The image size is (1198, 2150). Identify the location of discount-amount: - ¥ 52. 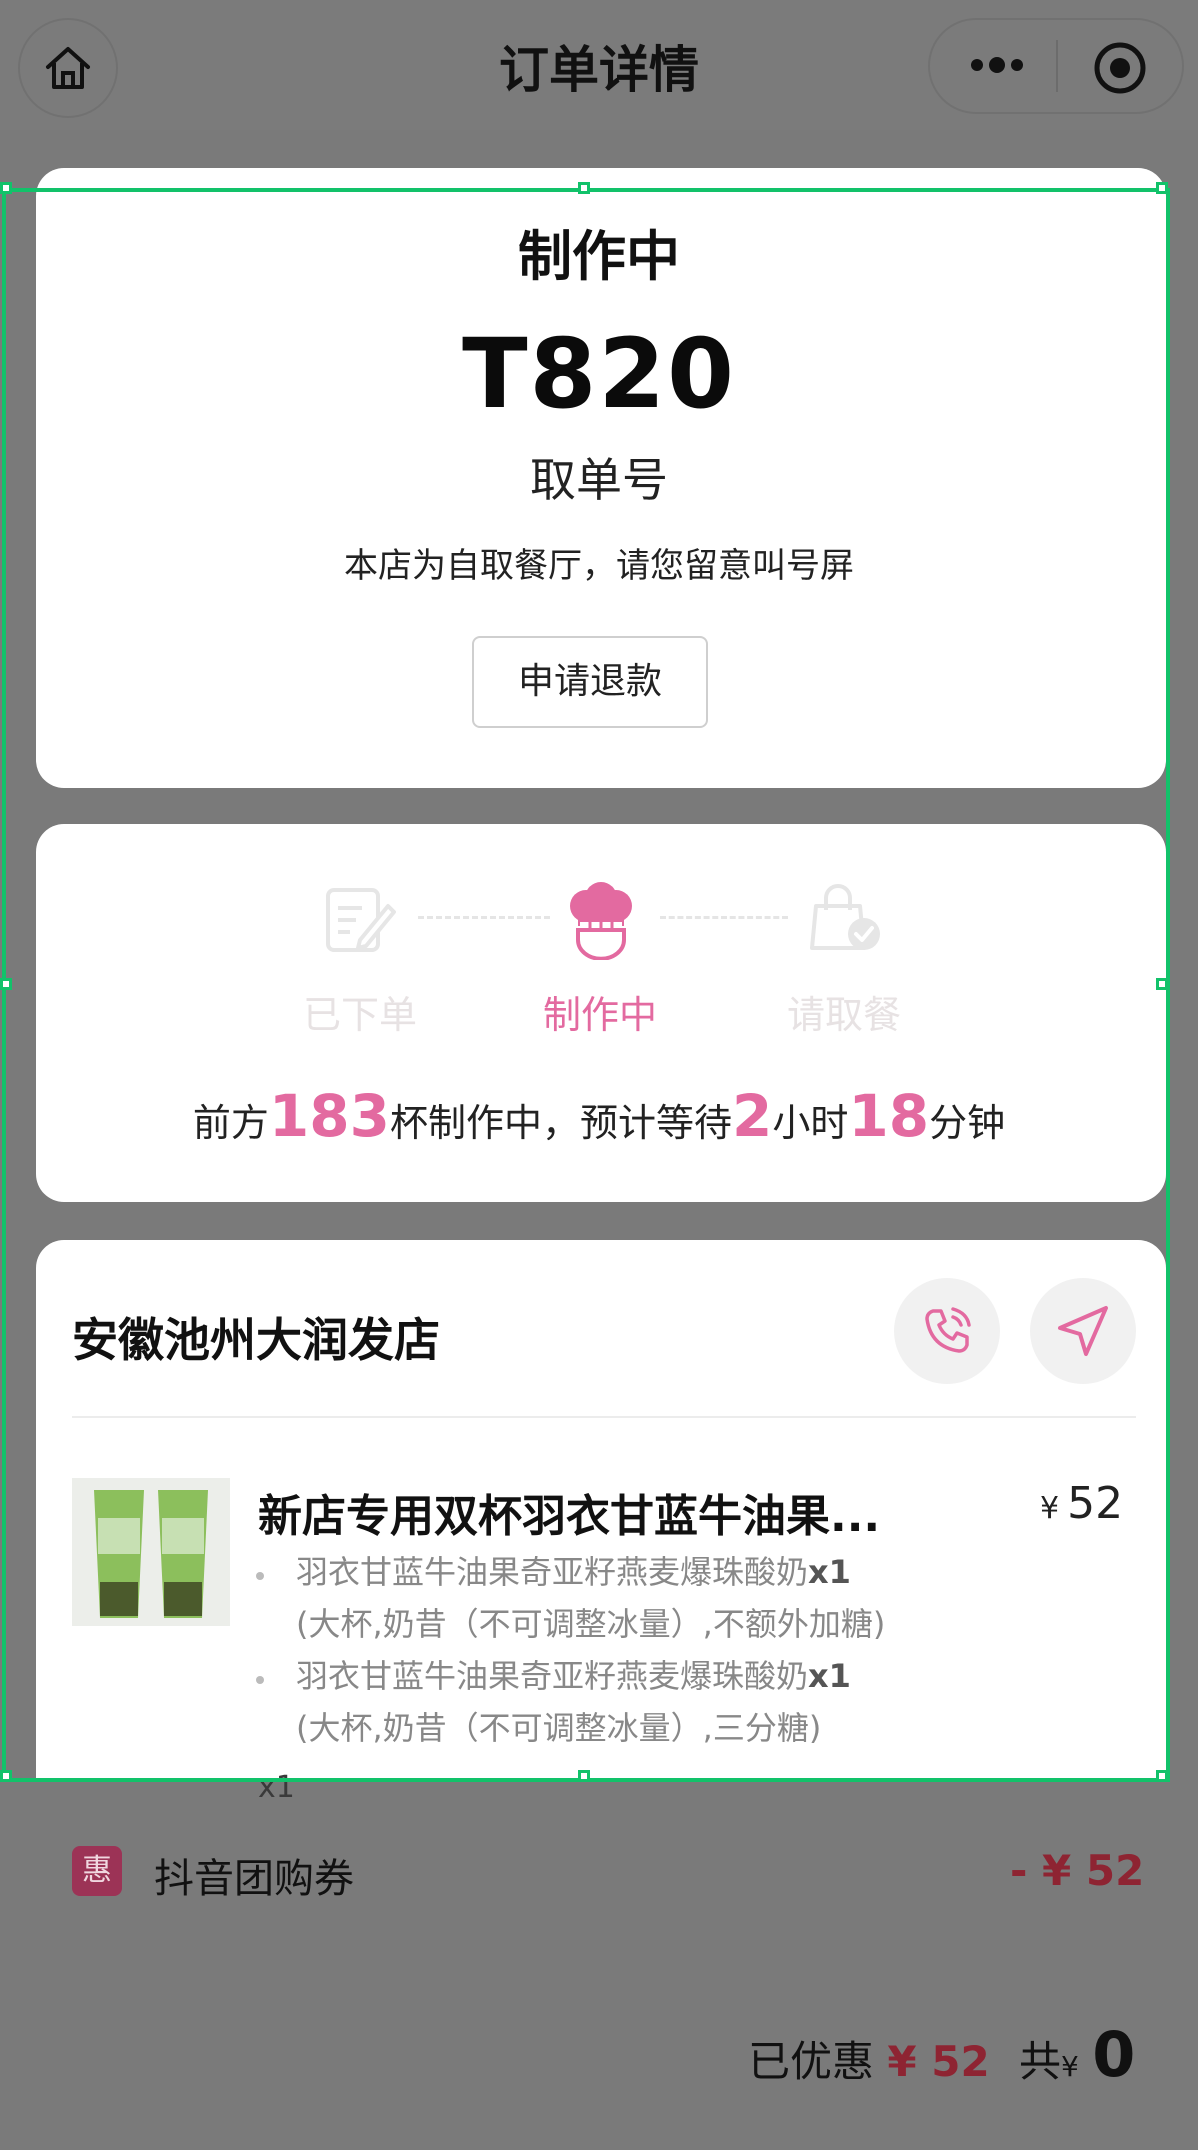
(1077, 1870).